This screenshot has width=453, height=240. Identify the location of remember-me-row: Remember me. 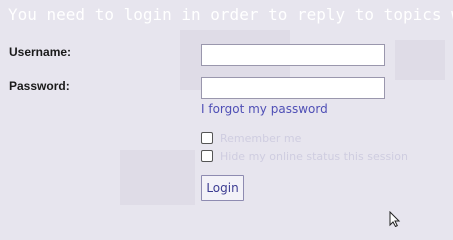
(251, 138).